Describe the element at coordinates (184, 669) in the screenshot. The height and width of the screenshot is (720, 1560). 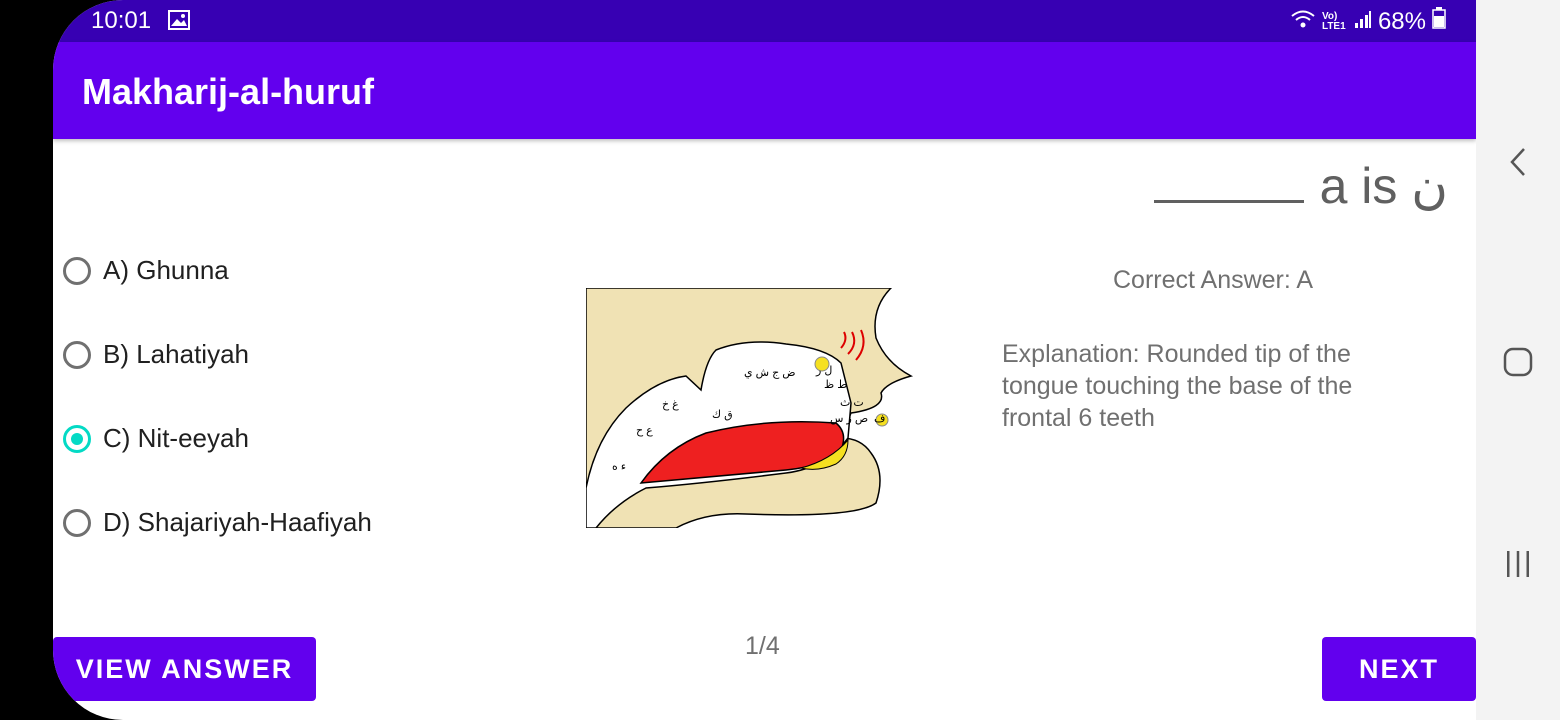
I see `view-answer-button: VIEW ANSWER` at that location.